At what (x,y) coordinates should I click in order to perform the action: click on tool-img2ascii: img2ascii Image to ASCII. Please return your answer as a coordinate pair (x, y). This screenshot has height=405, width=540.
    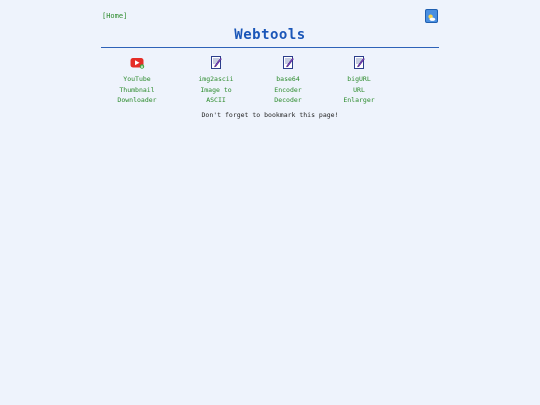
    Looking at the image, I should click on (216, 81).